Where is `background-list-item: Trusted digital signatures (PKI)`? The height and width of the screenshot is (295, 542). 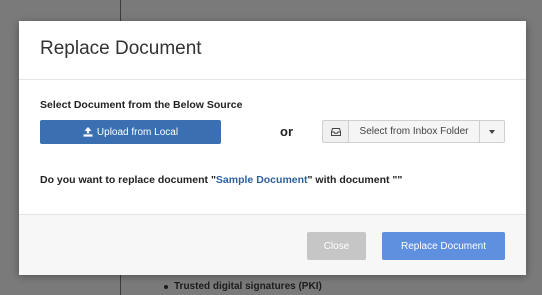 background-list-item: Trusted digital signatures (PKI) is located at coordinates (242, 287).